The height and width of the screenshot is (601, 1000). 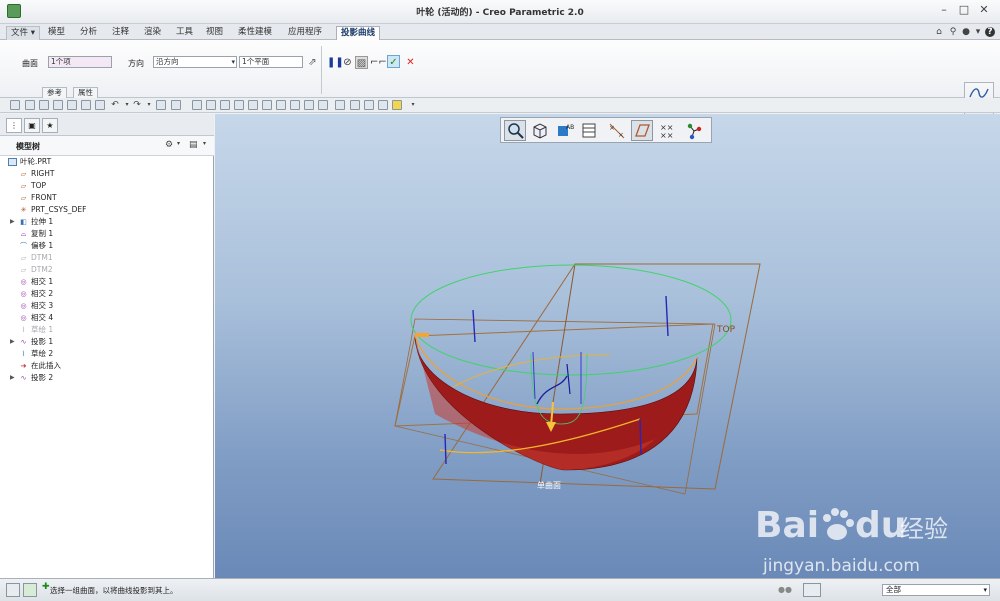 What do you see at coordinates (335, 62) in the screenshot?
I see `pause-button: ❚❚` at bounding box center [335, 62].